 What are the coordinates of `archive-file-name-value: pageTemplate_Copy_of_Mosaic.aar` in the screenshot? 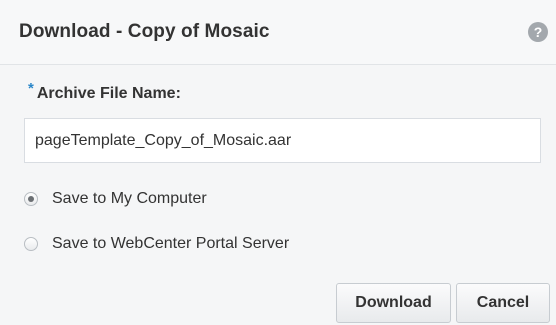 It's located at (163, 140).